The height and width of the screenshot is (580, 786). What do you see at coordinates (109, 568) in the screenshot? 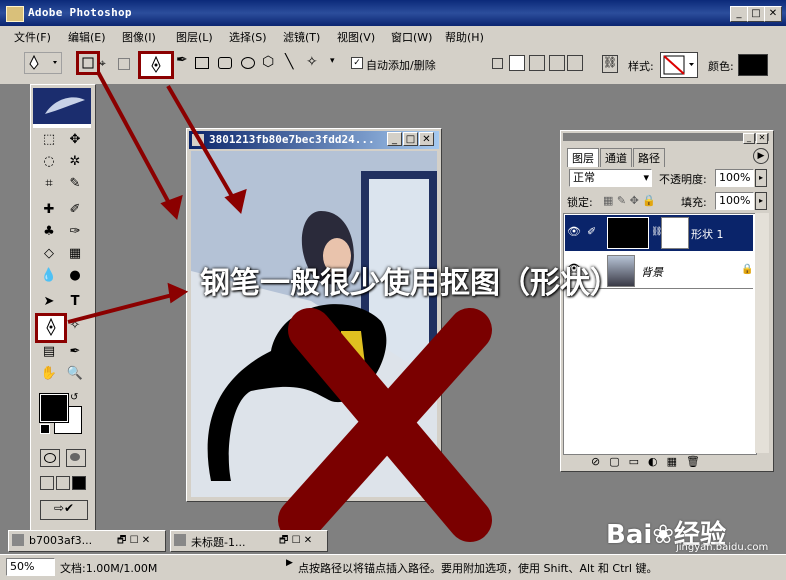
I see `doc-size: 文档:1.00M/1.00M` at bounding box center [109, 568].